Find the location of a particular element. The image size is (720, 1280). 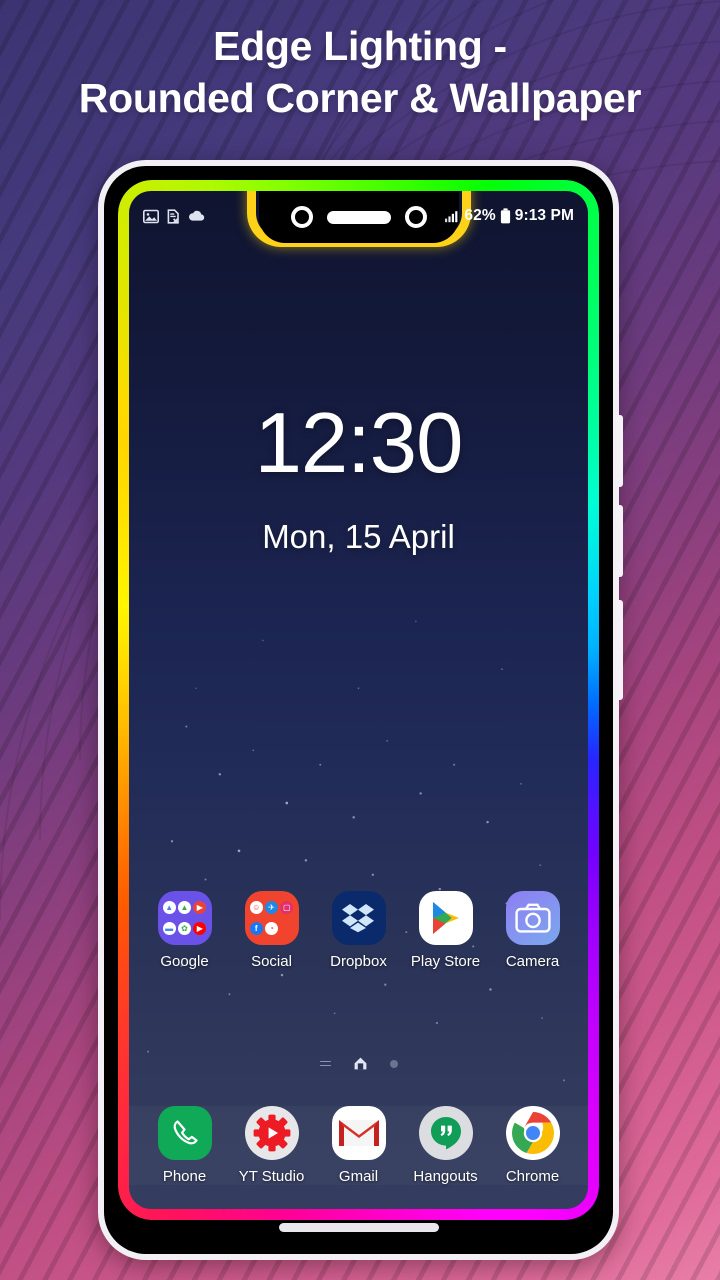

status-bar-right: 62% 9:13 PM is located at coordinates (509, 216).